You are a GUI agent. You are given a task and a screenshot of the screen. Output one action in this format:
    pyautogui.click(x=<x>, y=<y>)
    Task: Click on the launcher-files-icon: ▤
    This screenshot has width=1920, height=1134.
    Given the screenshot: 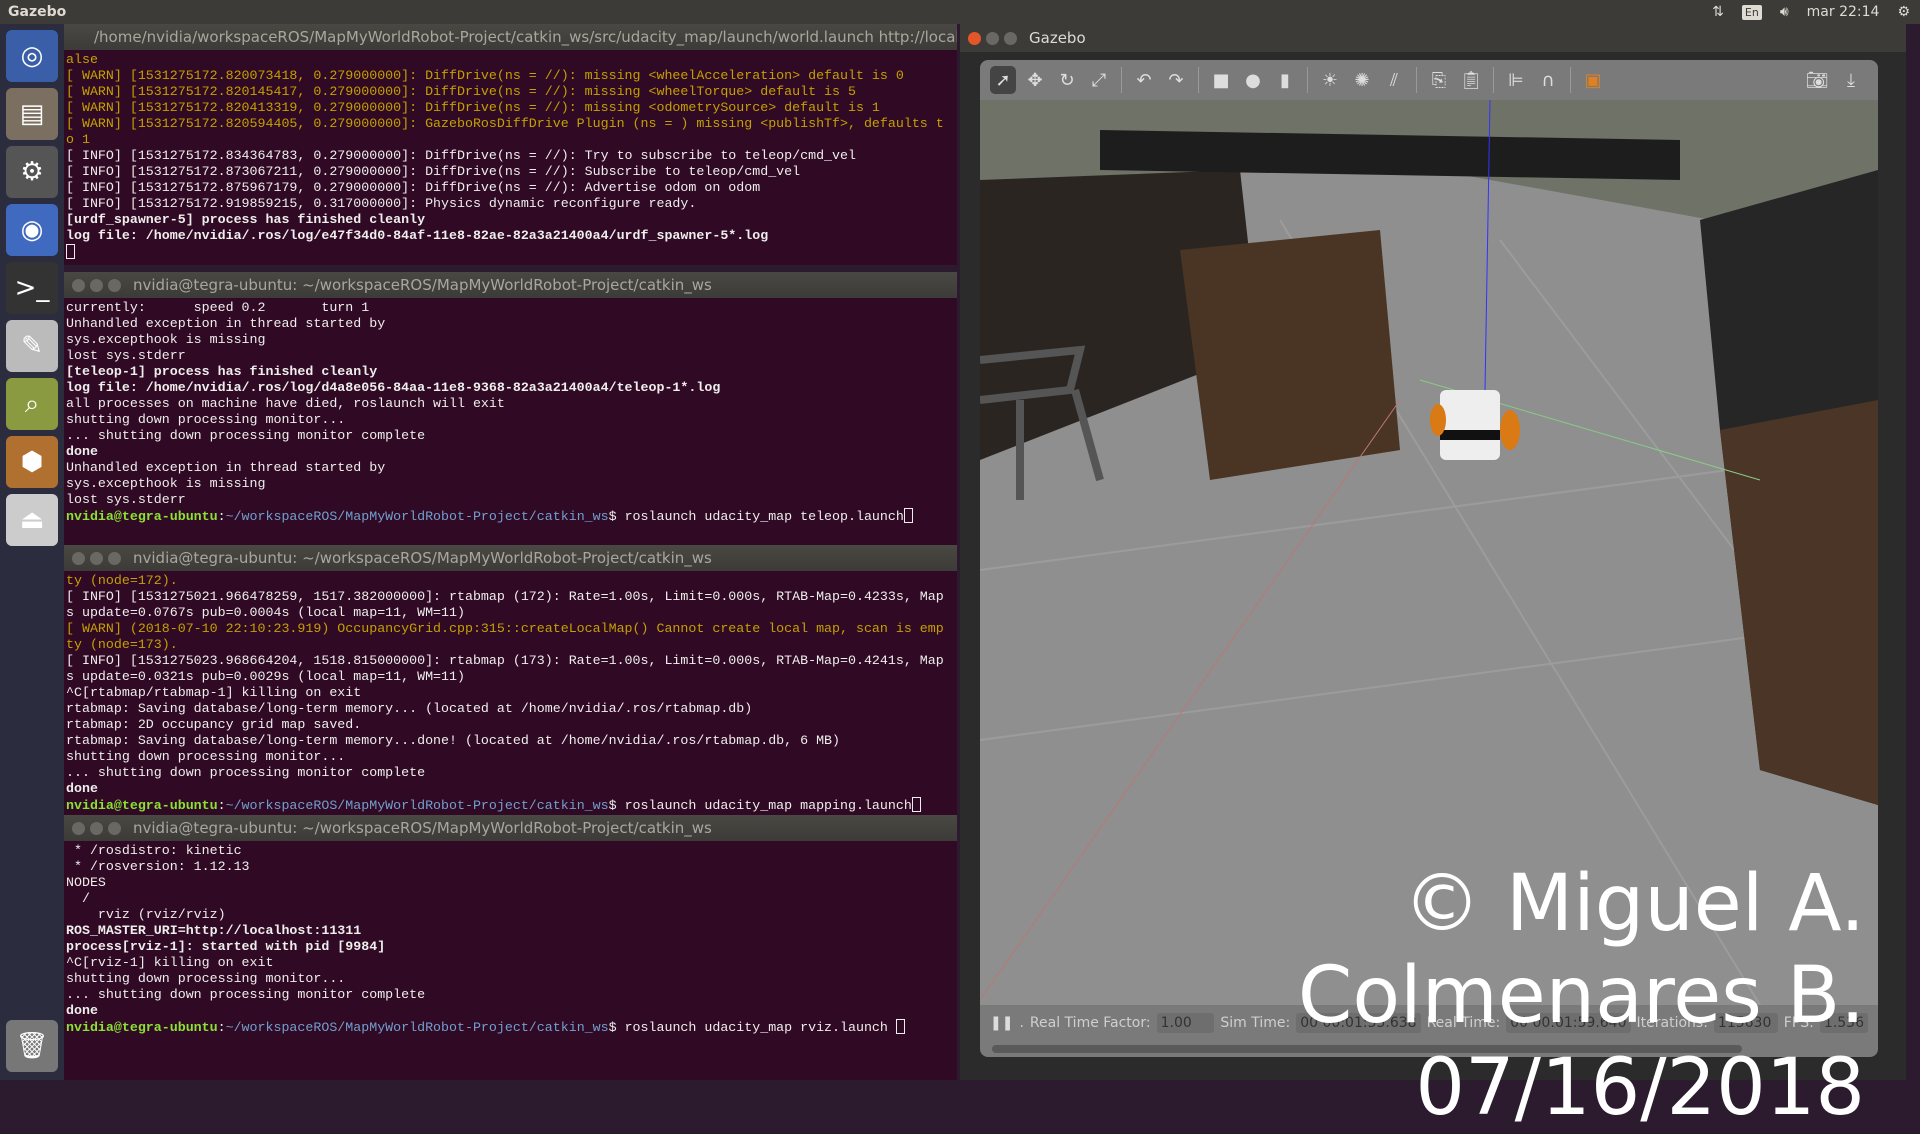 What is the action you would take?
    pyautogui.click(x=32, y=114)
    